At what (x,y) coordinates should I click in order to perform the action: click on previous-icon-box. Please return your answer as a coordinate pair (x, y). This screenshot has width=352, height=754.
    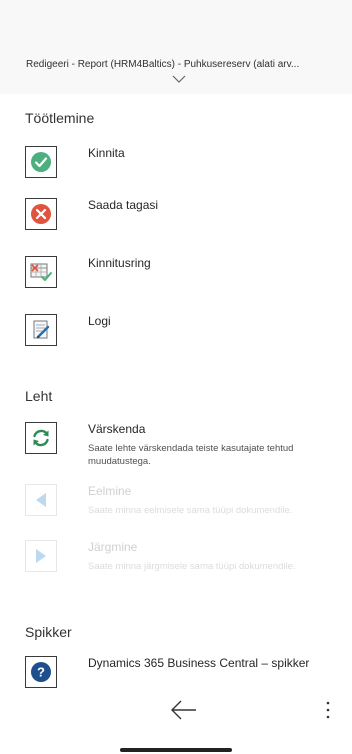
    Looking at the image, I should click on (41, 500).